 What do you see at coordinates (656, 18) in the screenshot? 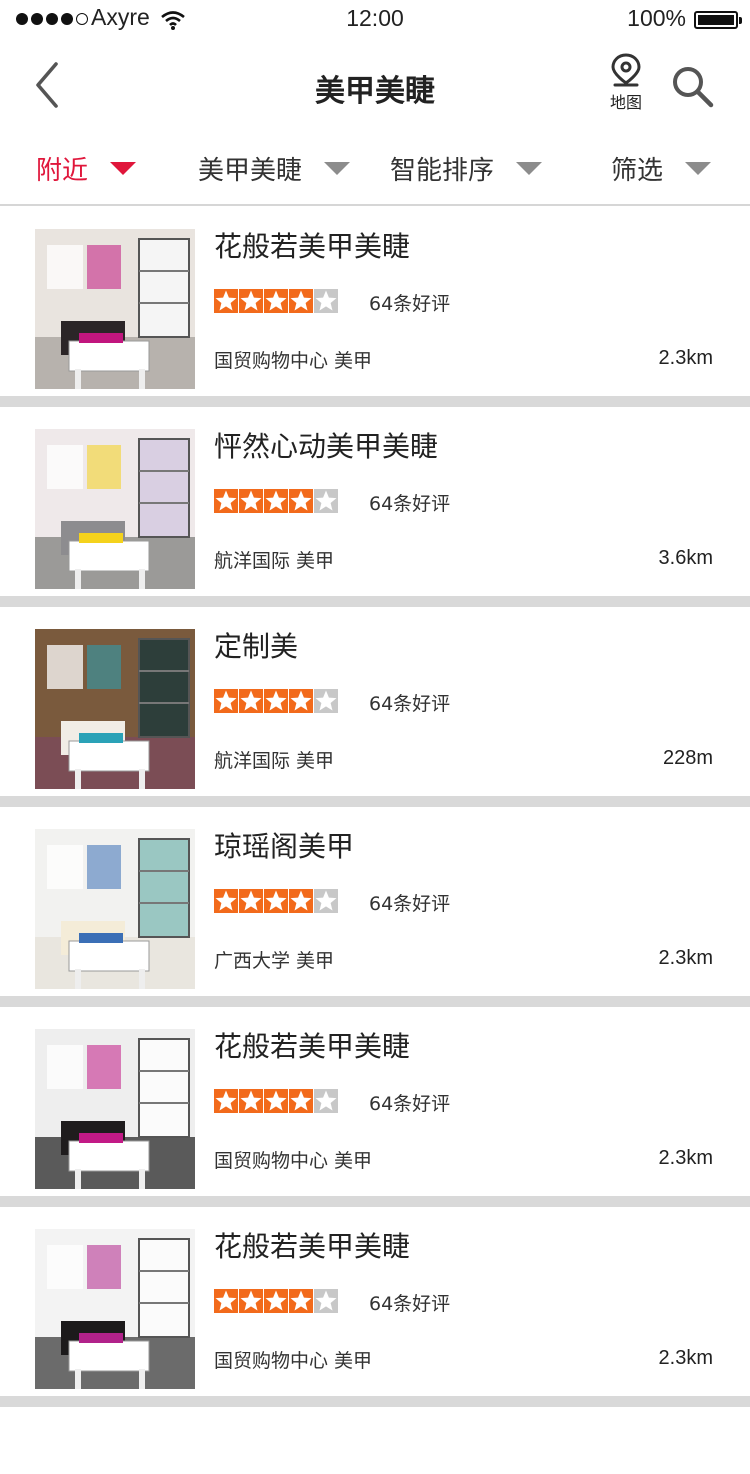
I see `battery-percent: 100%` at bounding box center [656, 18].